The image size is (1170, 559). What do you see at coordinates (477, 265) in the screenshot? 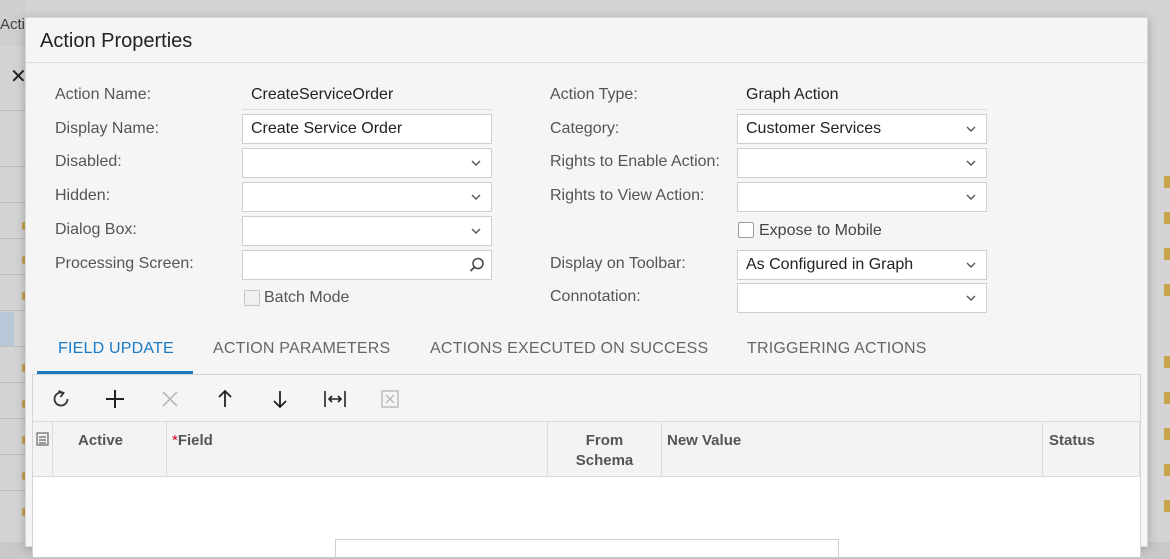
I see `search-icon` at bounding box center [477, 265].